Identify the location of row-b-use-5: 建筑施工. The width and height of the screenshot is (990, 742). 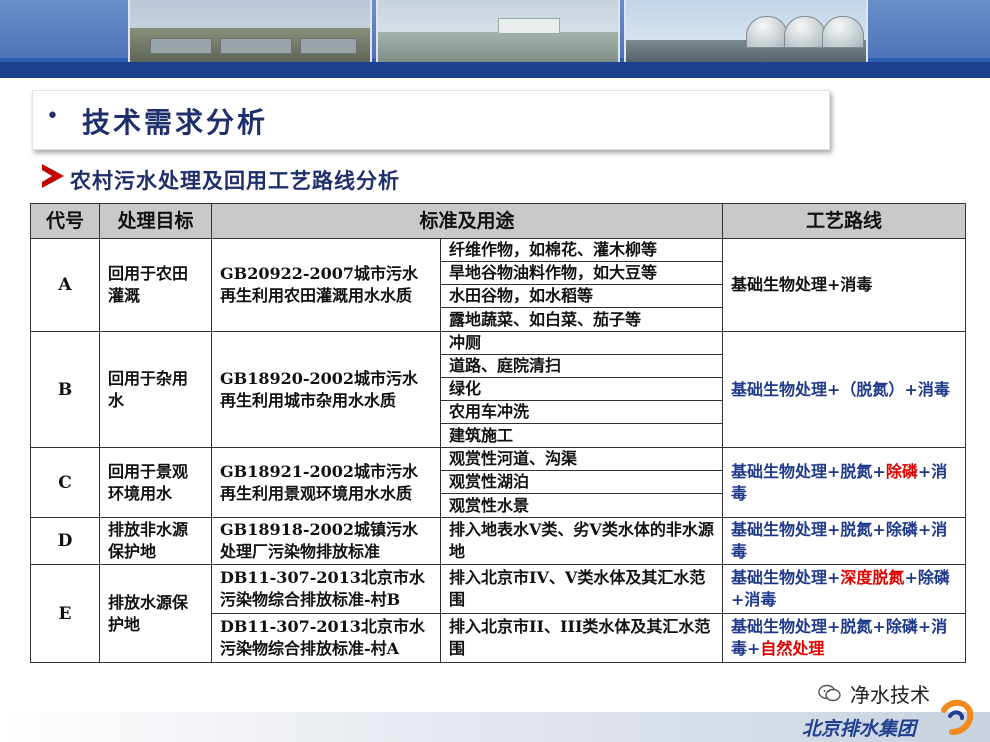
(581, 435).